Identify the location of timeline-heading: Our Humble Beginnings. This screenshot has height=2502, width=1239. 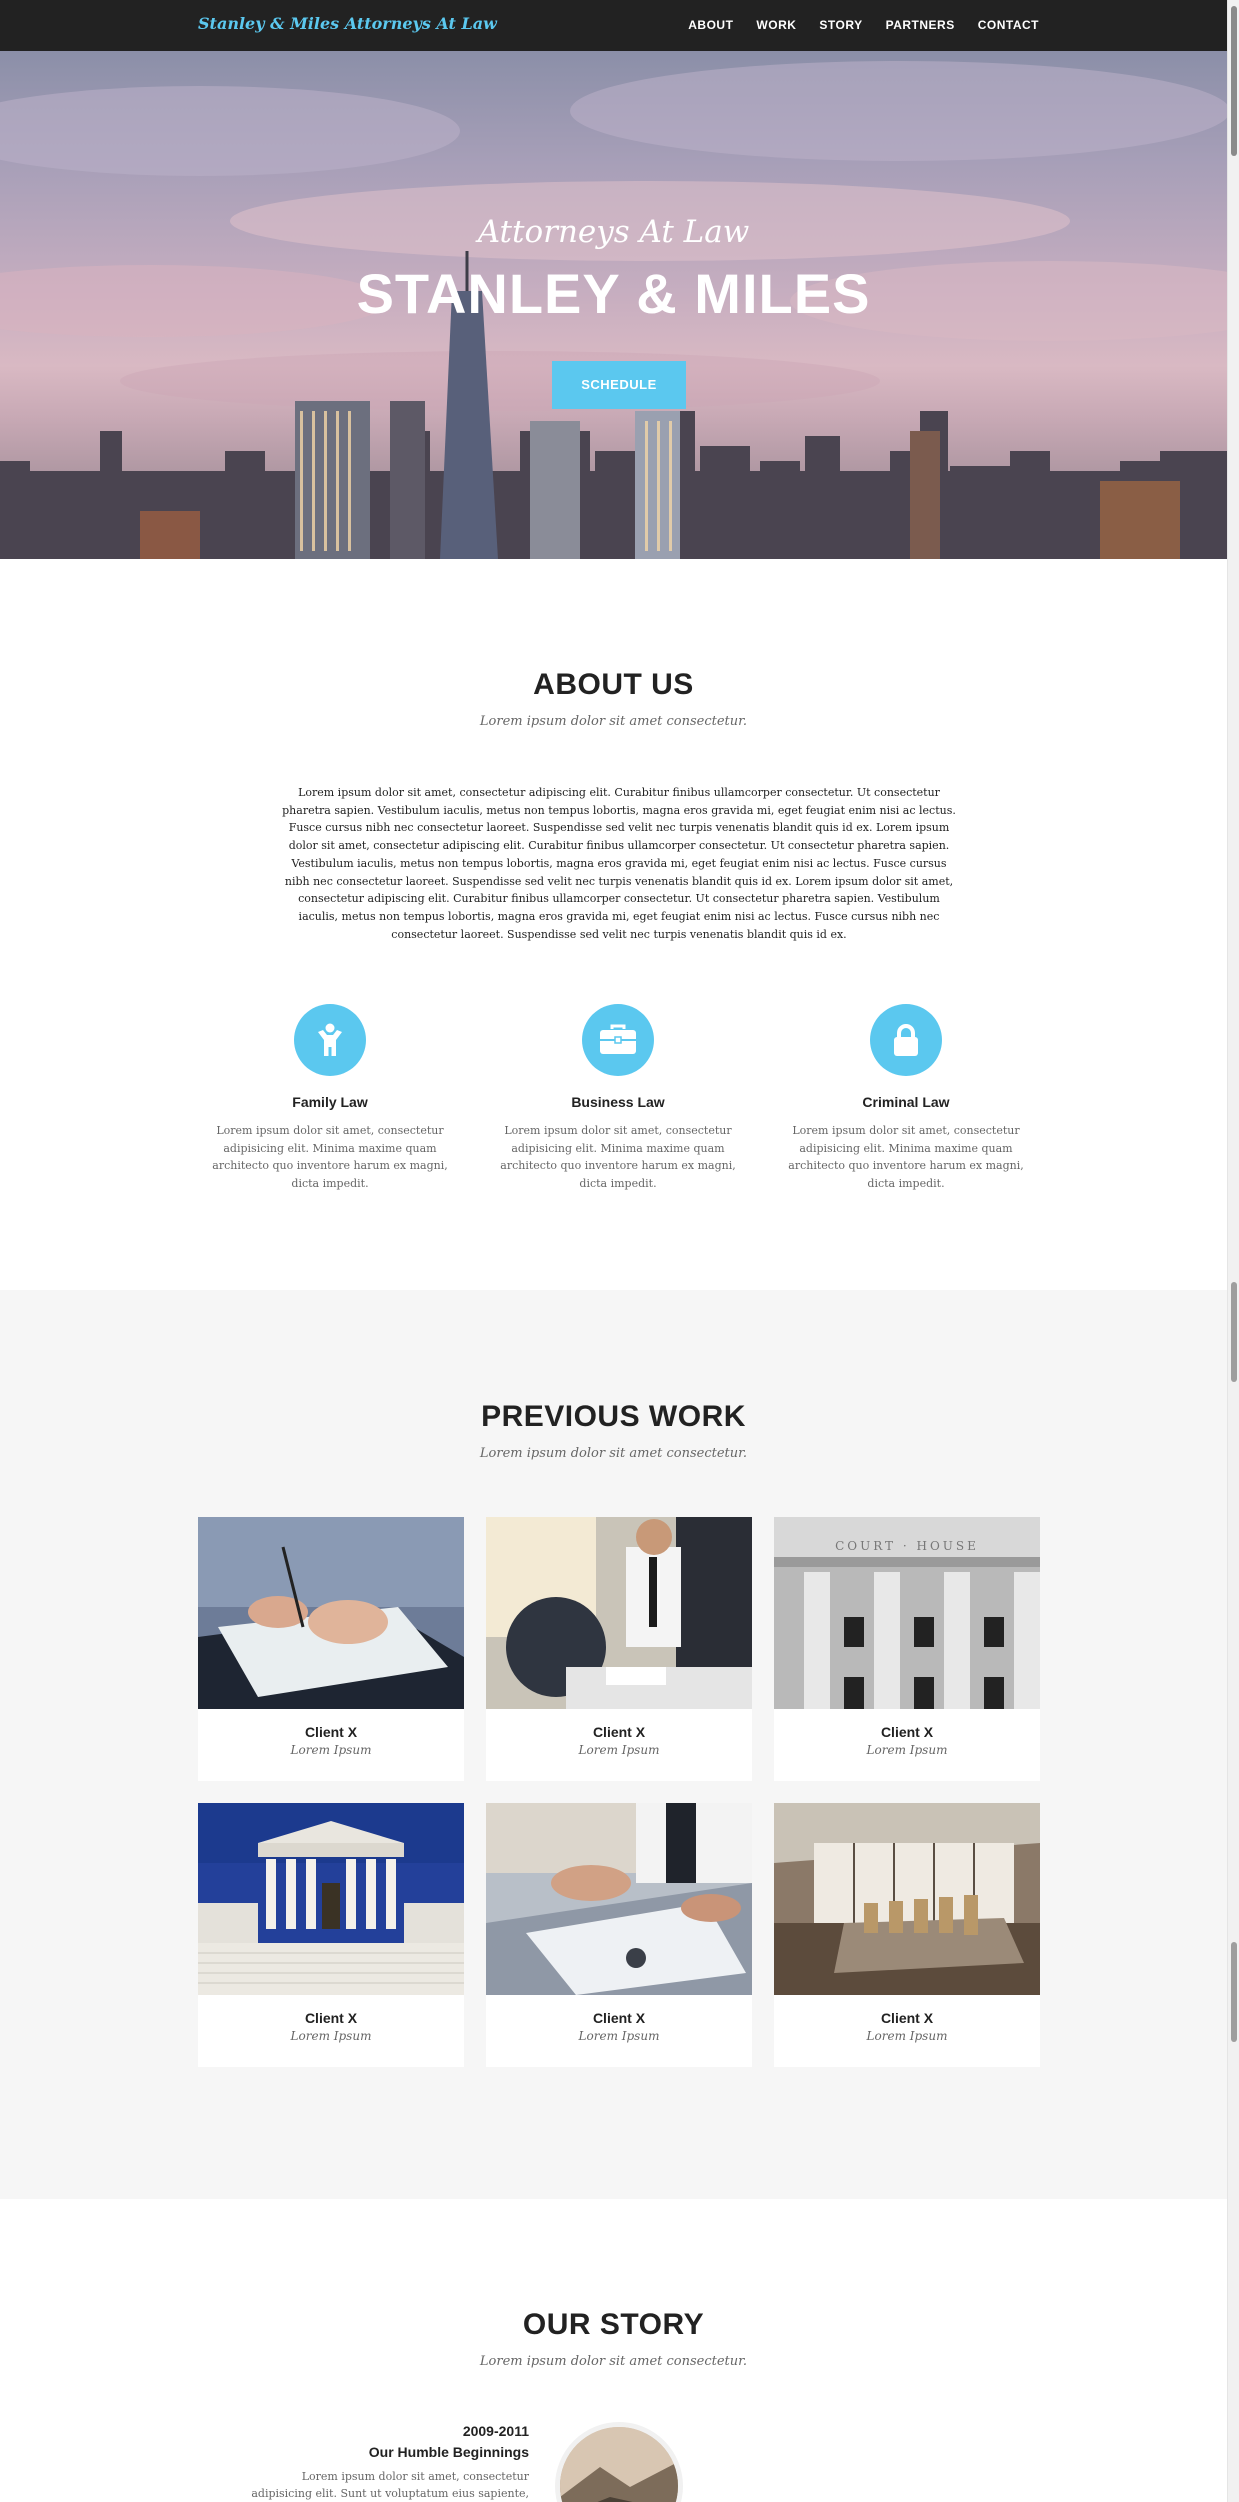
(448, 2452).